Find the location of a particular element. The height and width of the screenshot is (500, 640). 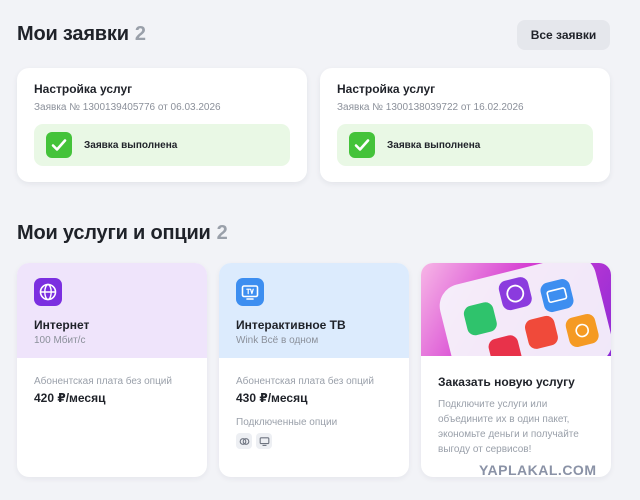

options-icons is located at coordinates (254, 441).